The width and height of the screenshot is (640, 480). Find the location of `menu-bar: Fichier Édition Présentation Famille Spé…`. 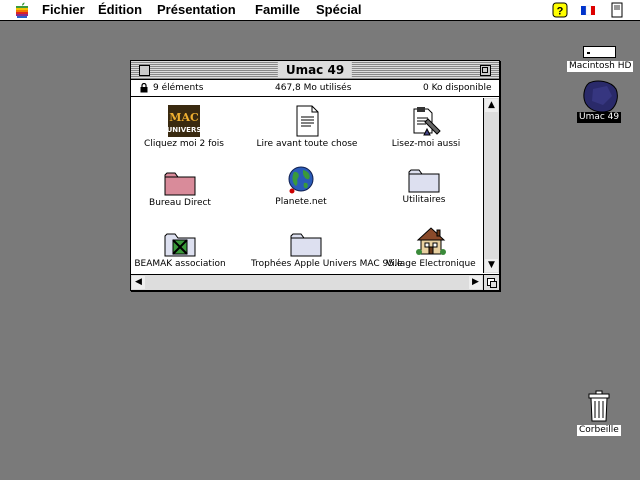

menu-bar: Fichier Édition Présentation Famille Spé… is located at coordinates (320, 10).